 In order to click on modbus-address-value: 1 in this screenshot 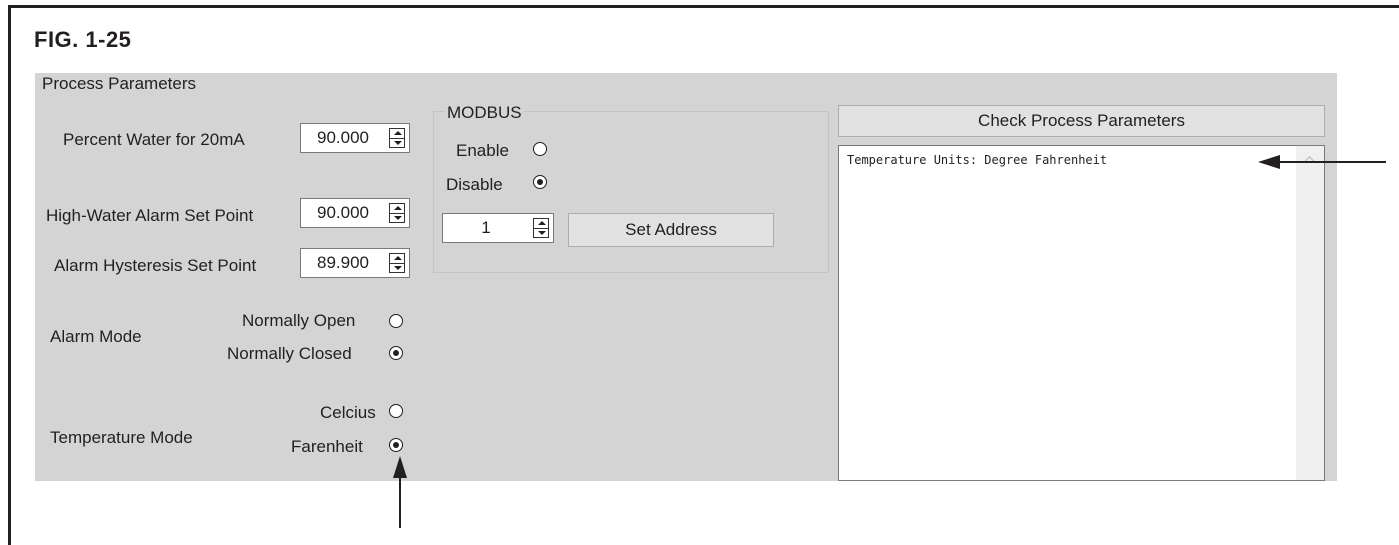, I will do `click(486, 228)`.